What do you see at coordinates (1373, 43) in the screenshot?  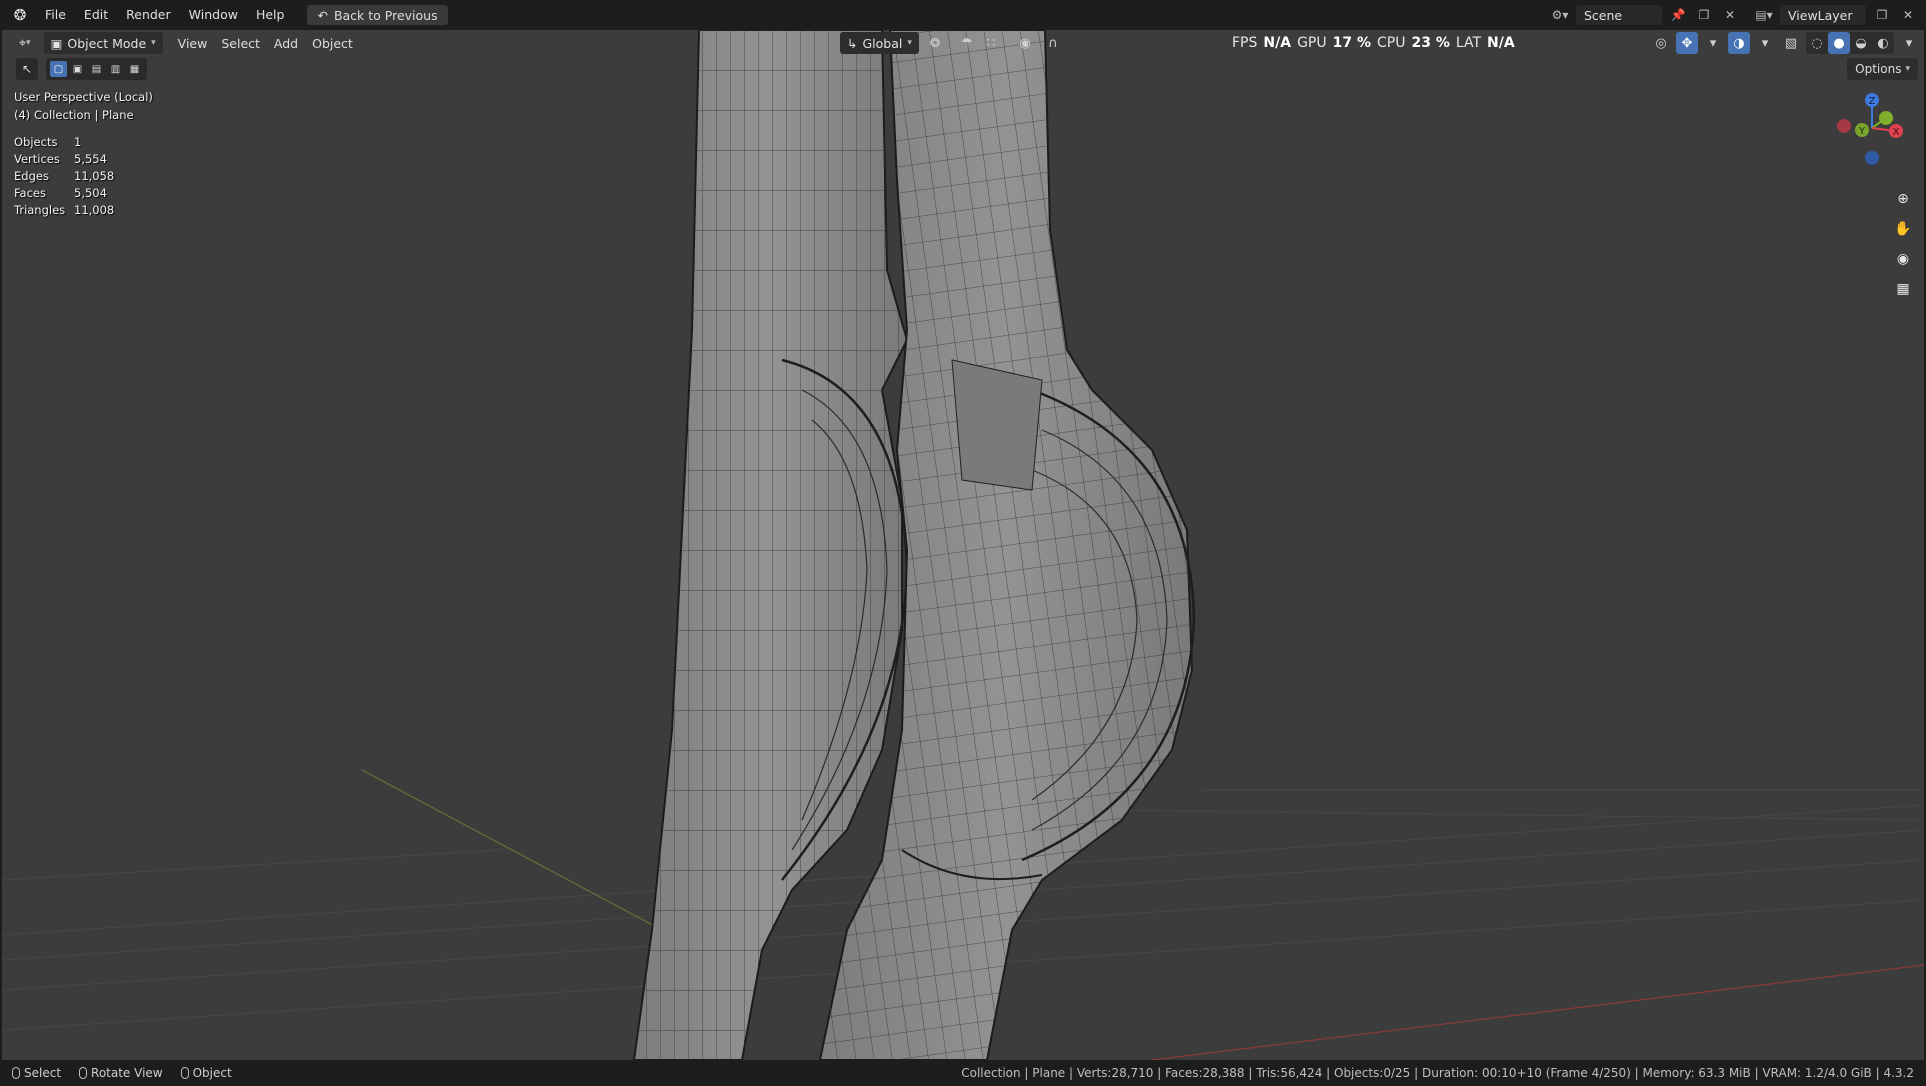 I see `performance-readout: FPS N/A GPU 17 % CPU 23 % LAT N/A` at bounding box center [1373, 43].